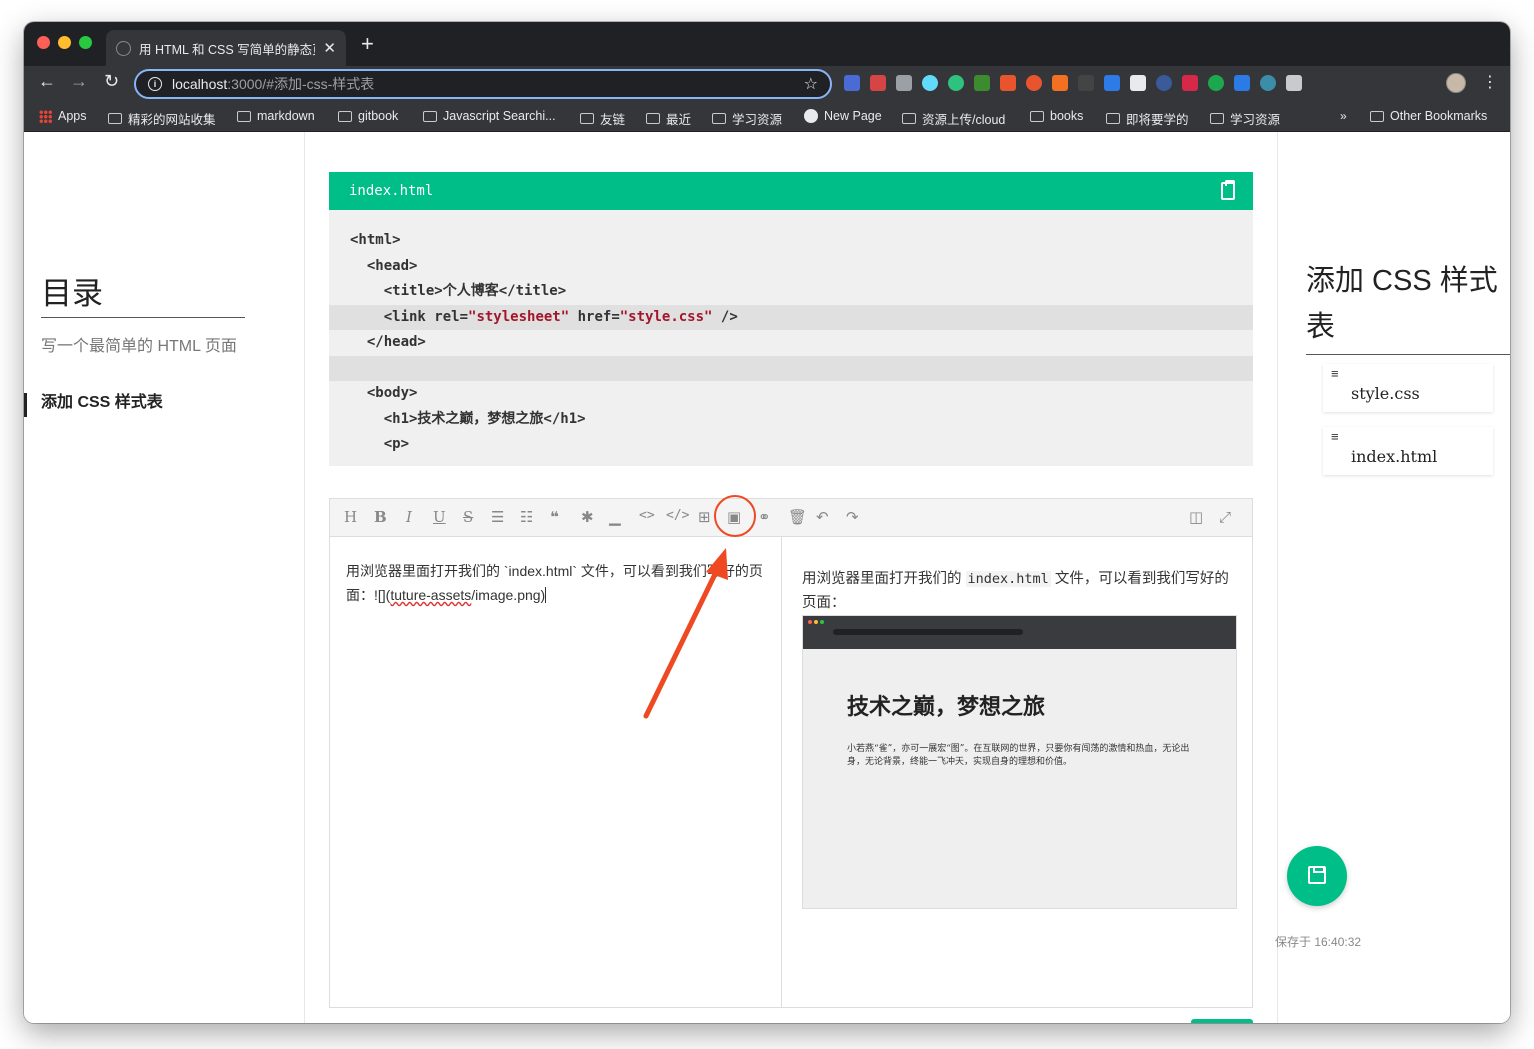 This screenshot has height=1049, width=1534. What do you see at coordinates (685, 633) in the screenshot?
I see `annotation-arrow` at bounding box center [685, 633].